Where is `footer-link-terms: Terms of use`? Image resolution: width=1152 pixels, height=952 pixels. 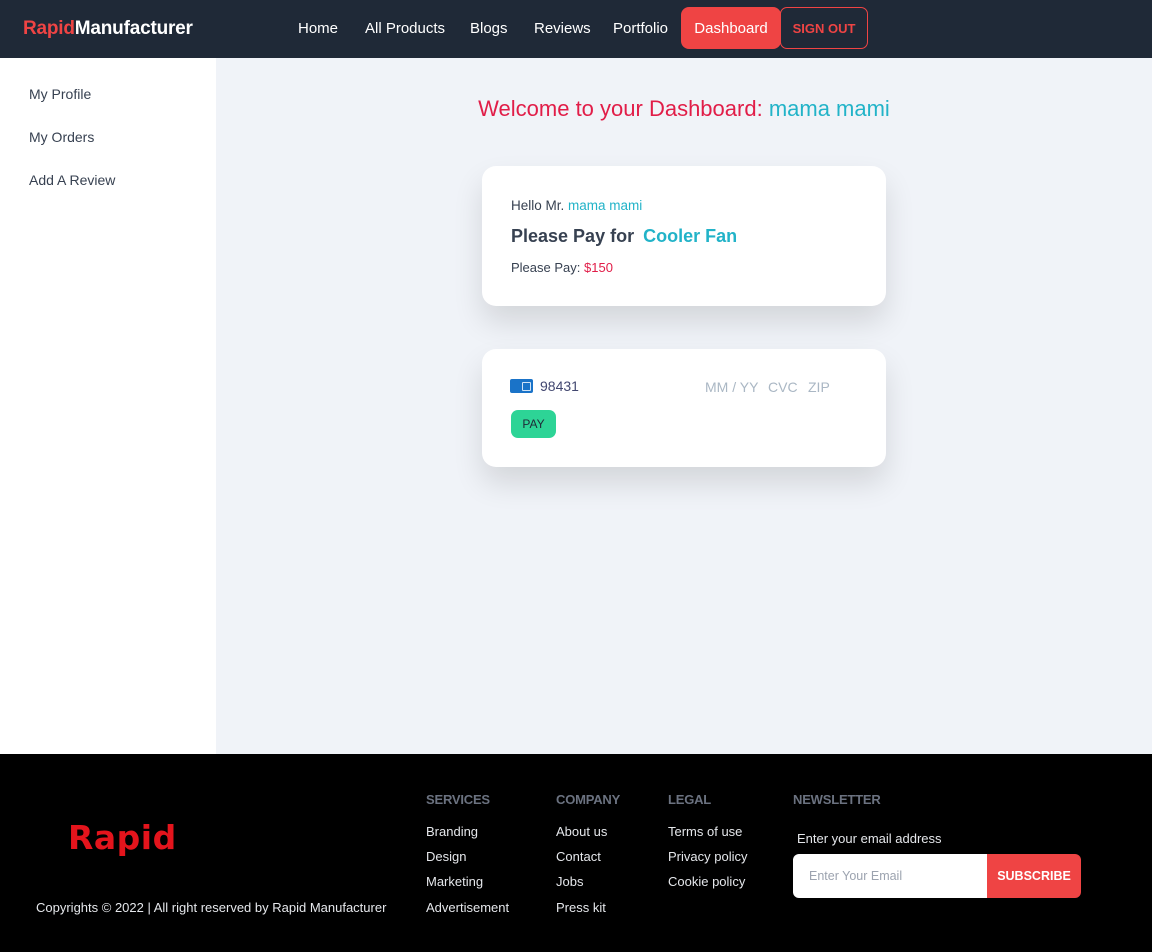
footer-link-terms: Terms of use is located at coordinates (705, 831).